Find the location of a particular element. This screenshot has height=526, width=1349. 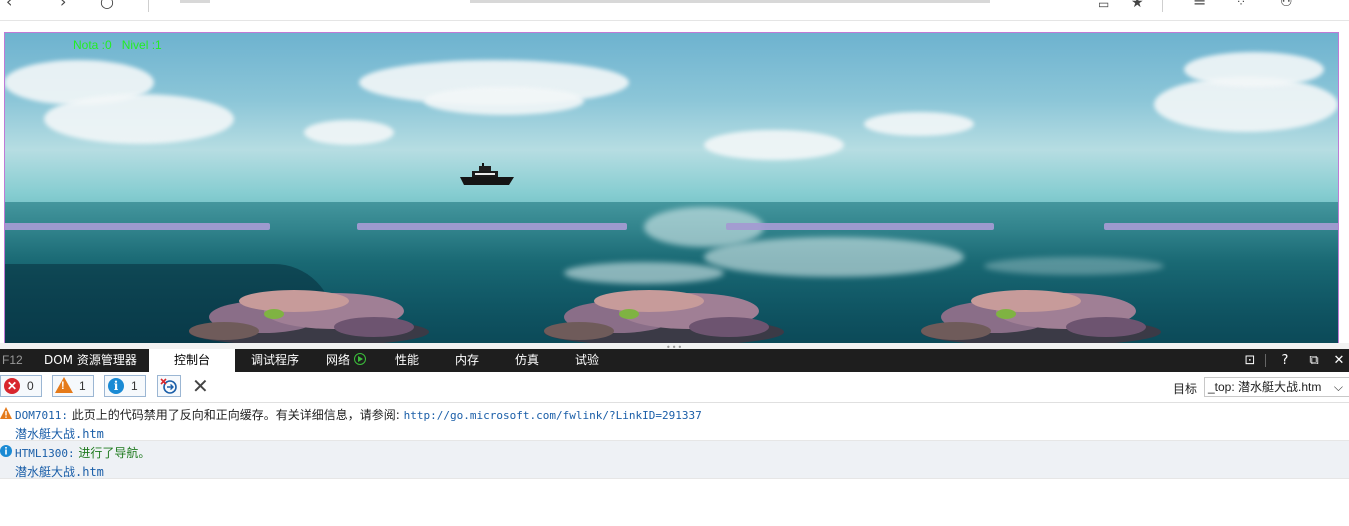

back-icon: ‹ is located at coordinates (9, 5).